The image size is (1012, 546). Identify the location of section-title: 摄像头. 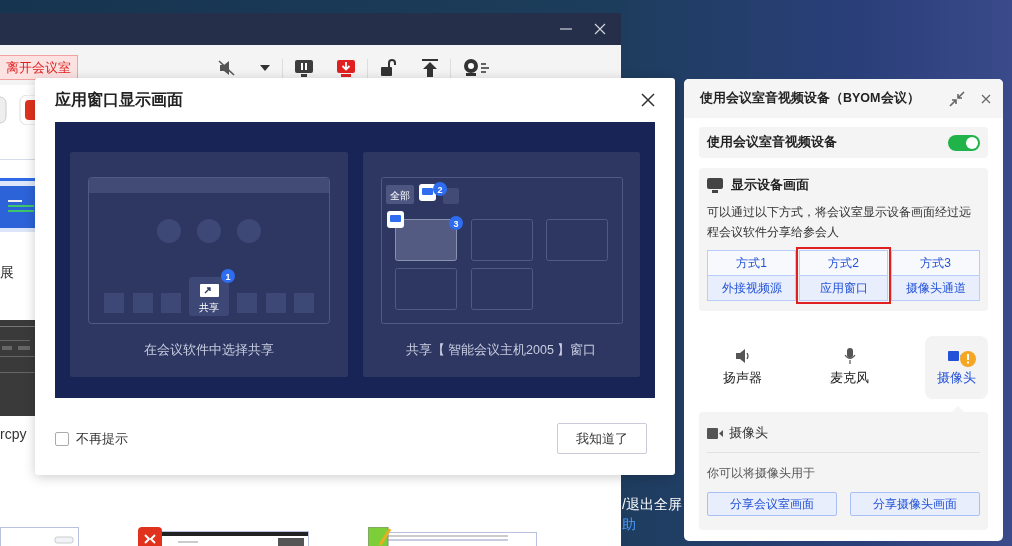
(748, 433).